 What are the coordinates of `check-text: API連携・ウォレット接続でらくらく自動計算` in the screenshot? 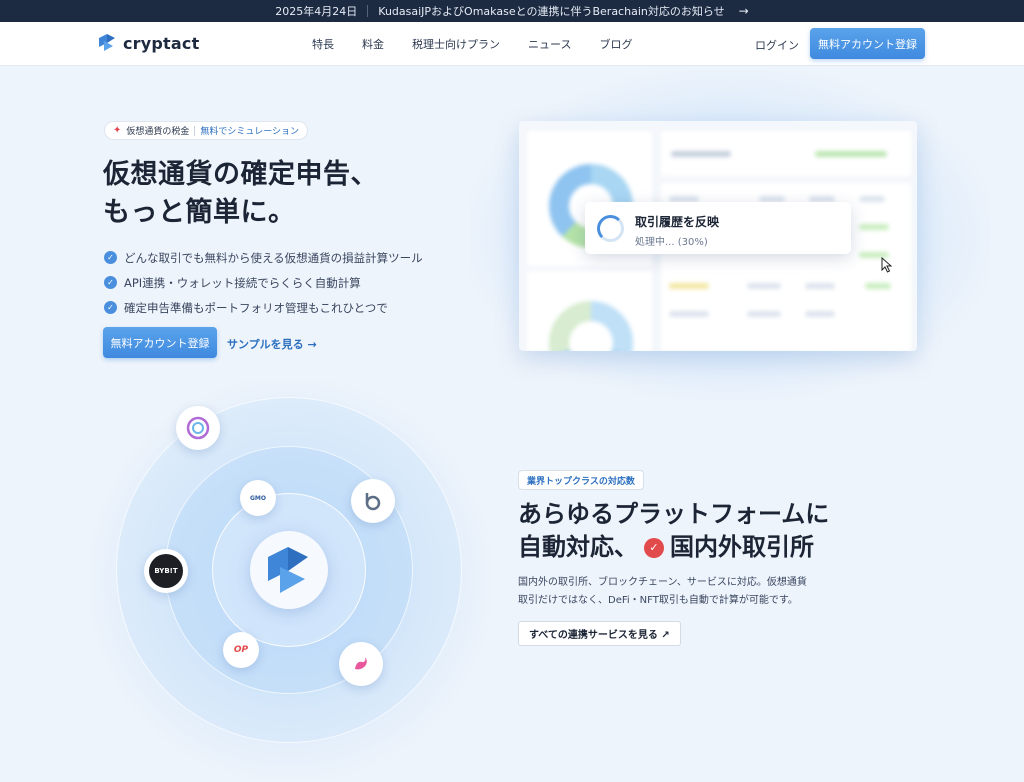 It's located at (242, 282).